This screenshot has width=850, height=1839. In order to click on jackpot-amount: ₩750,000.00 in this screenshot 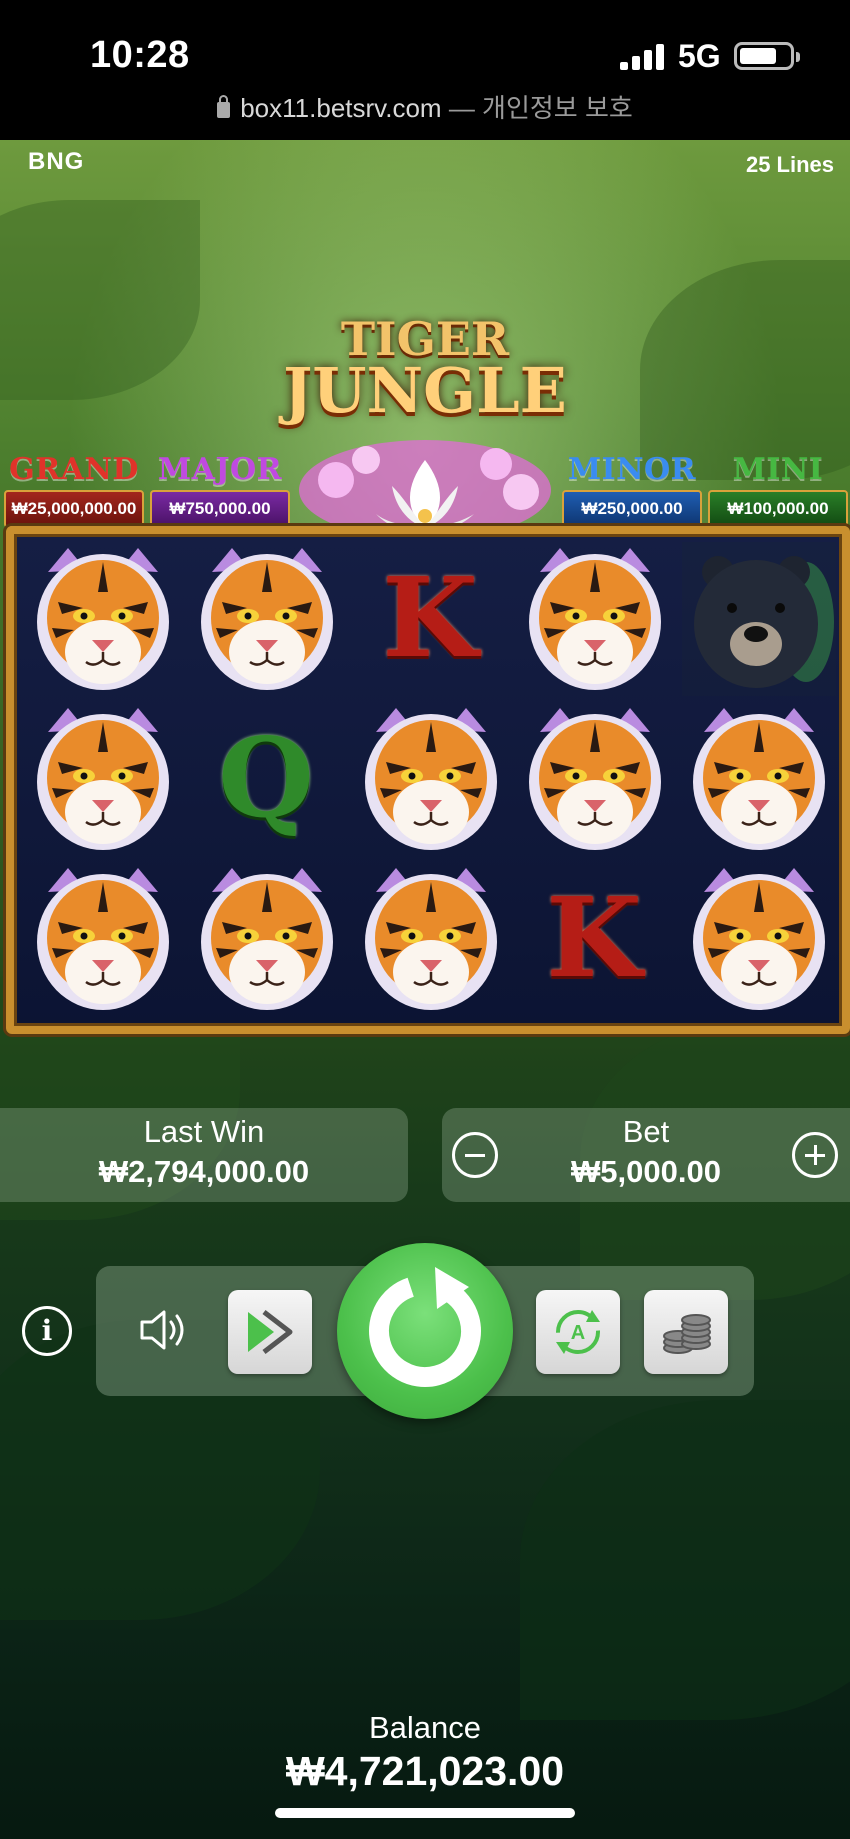, I will do `click(220, 509)`.